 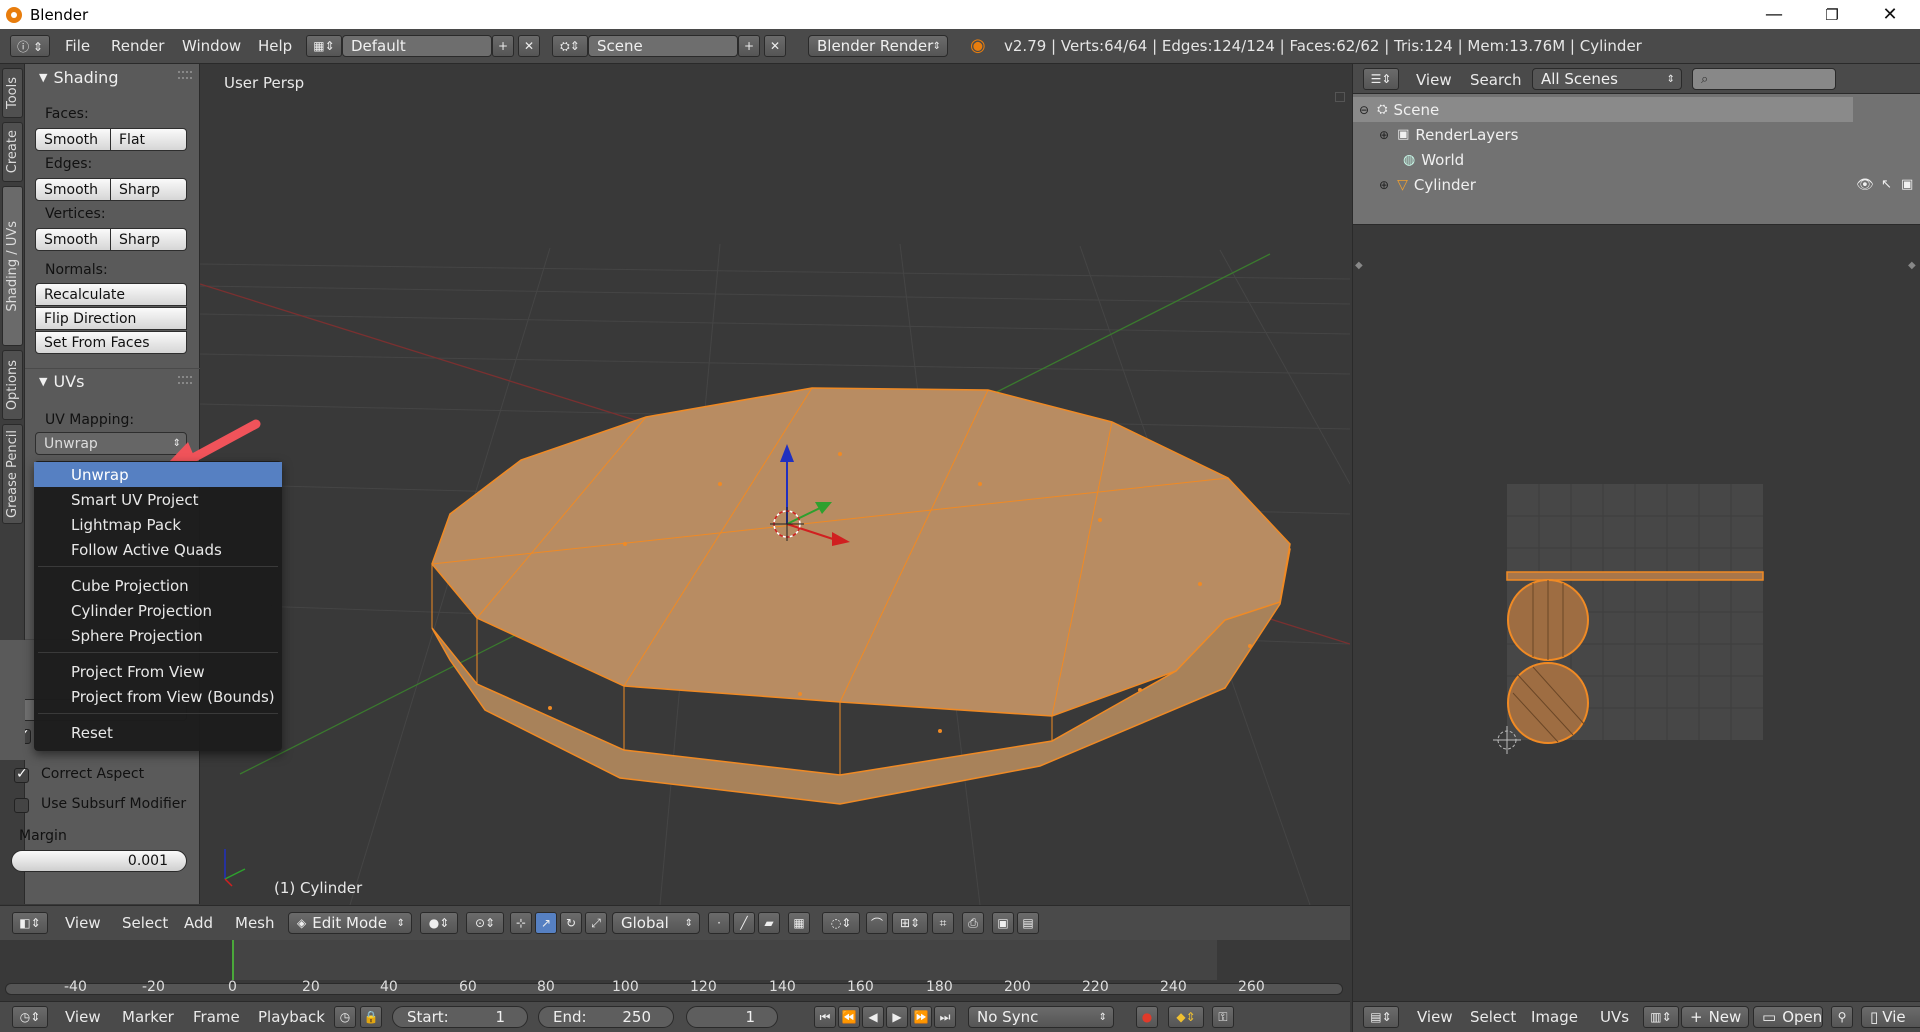 What do you see at coordinates (769, 923) in the screenshot?
I see `face-select-icon: ▰` at bounding box center [769, 923].